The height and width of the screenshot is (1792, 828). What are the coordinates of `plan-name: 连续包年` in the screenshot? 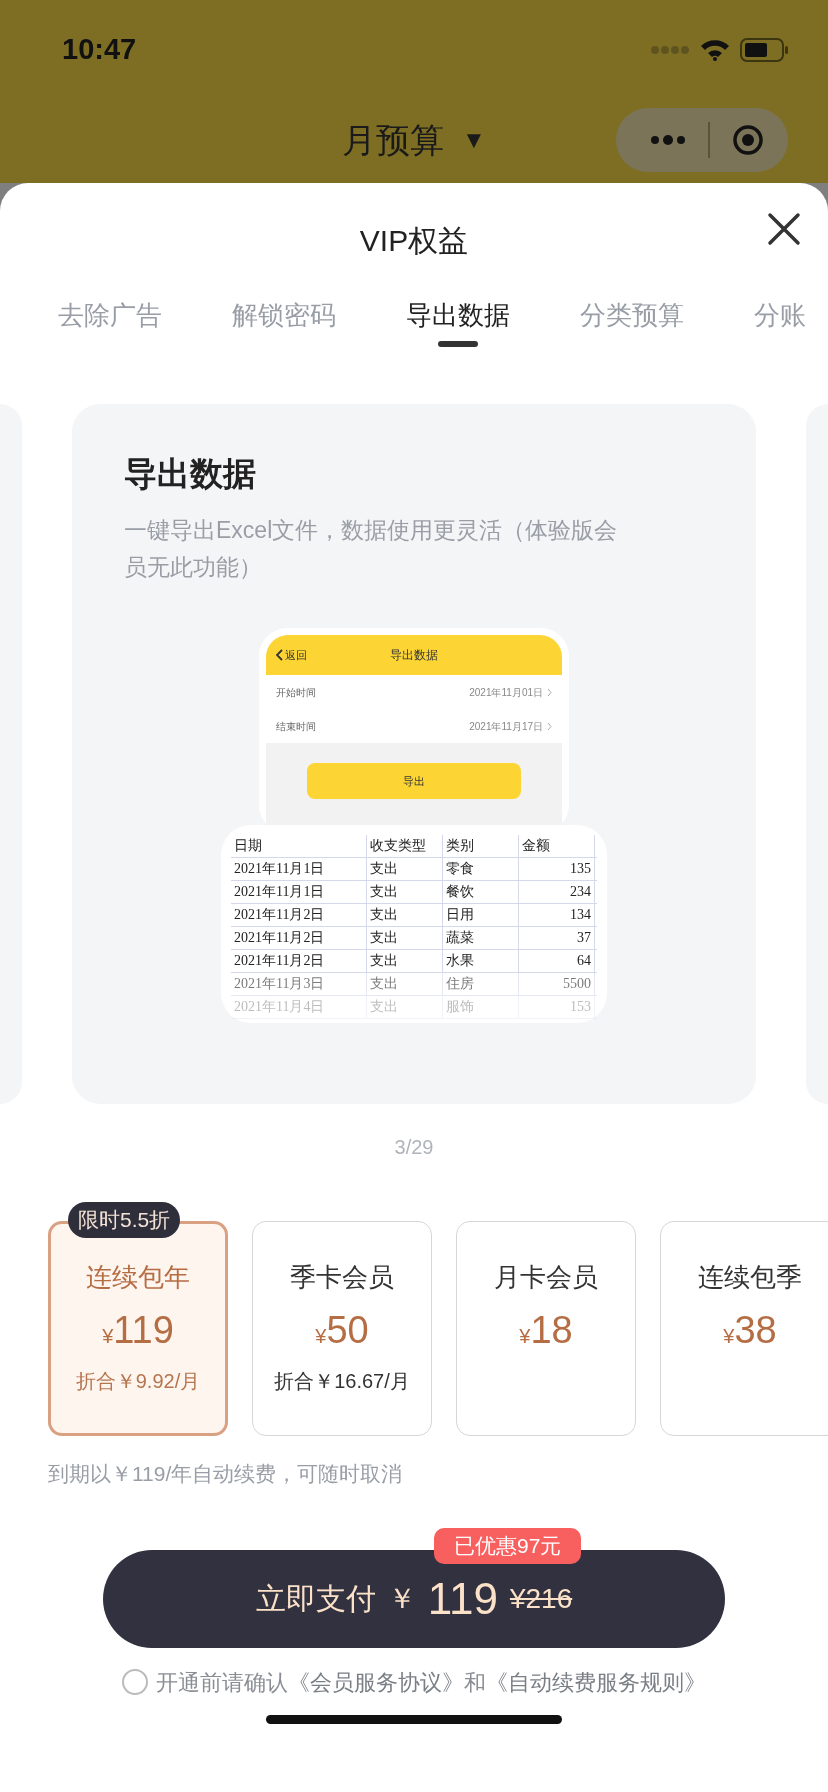 It's located at (138, 1277).